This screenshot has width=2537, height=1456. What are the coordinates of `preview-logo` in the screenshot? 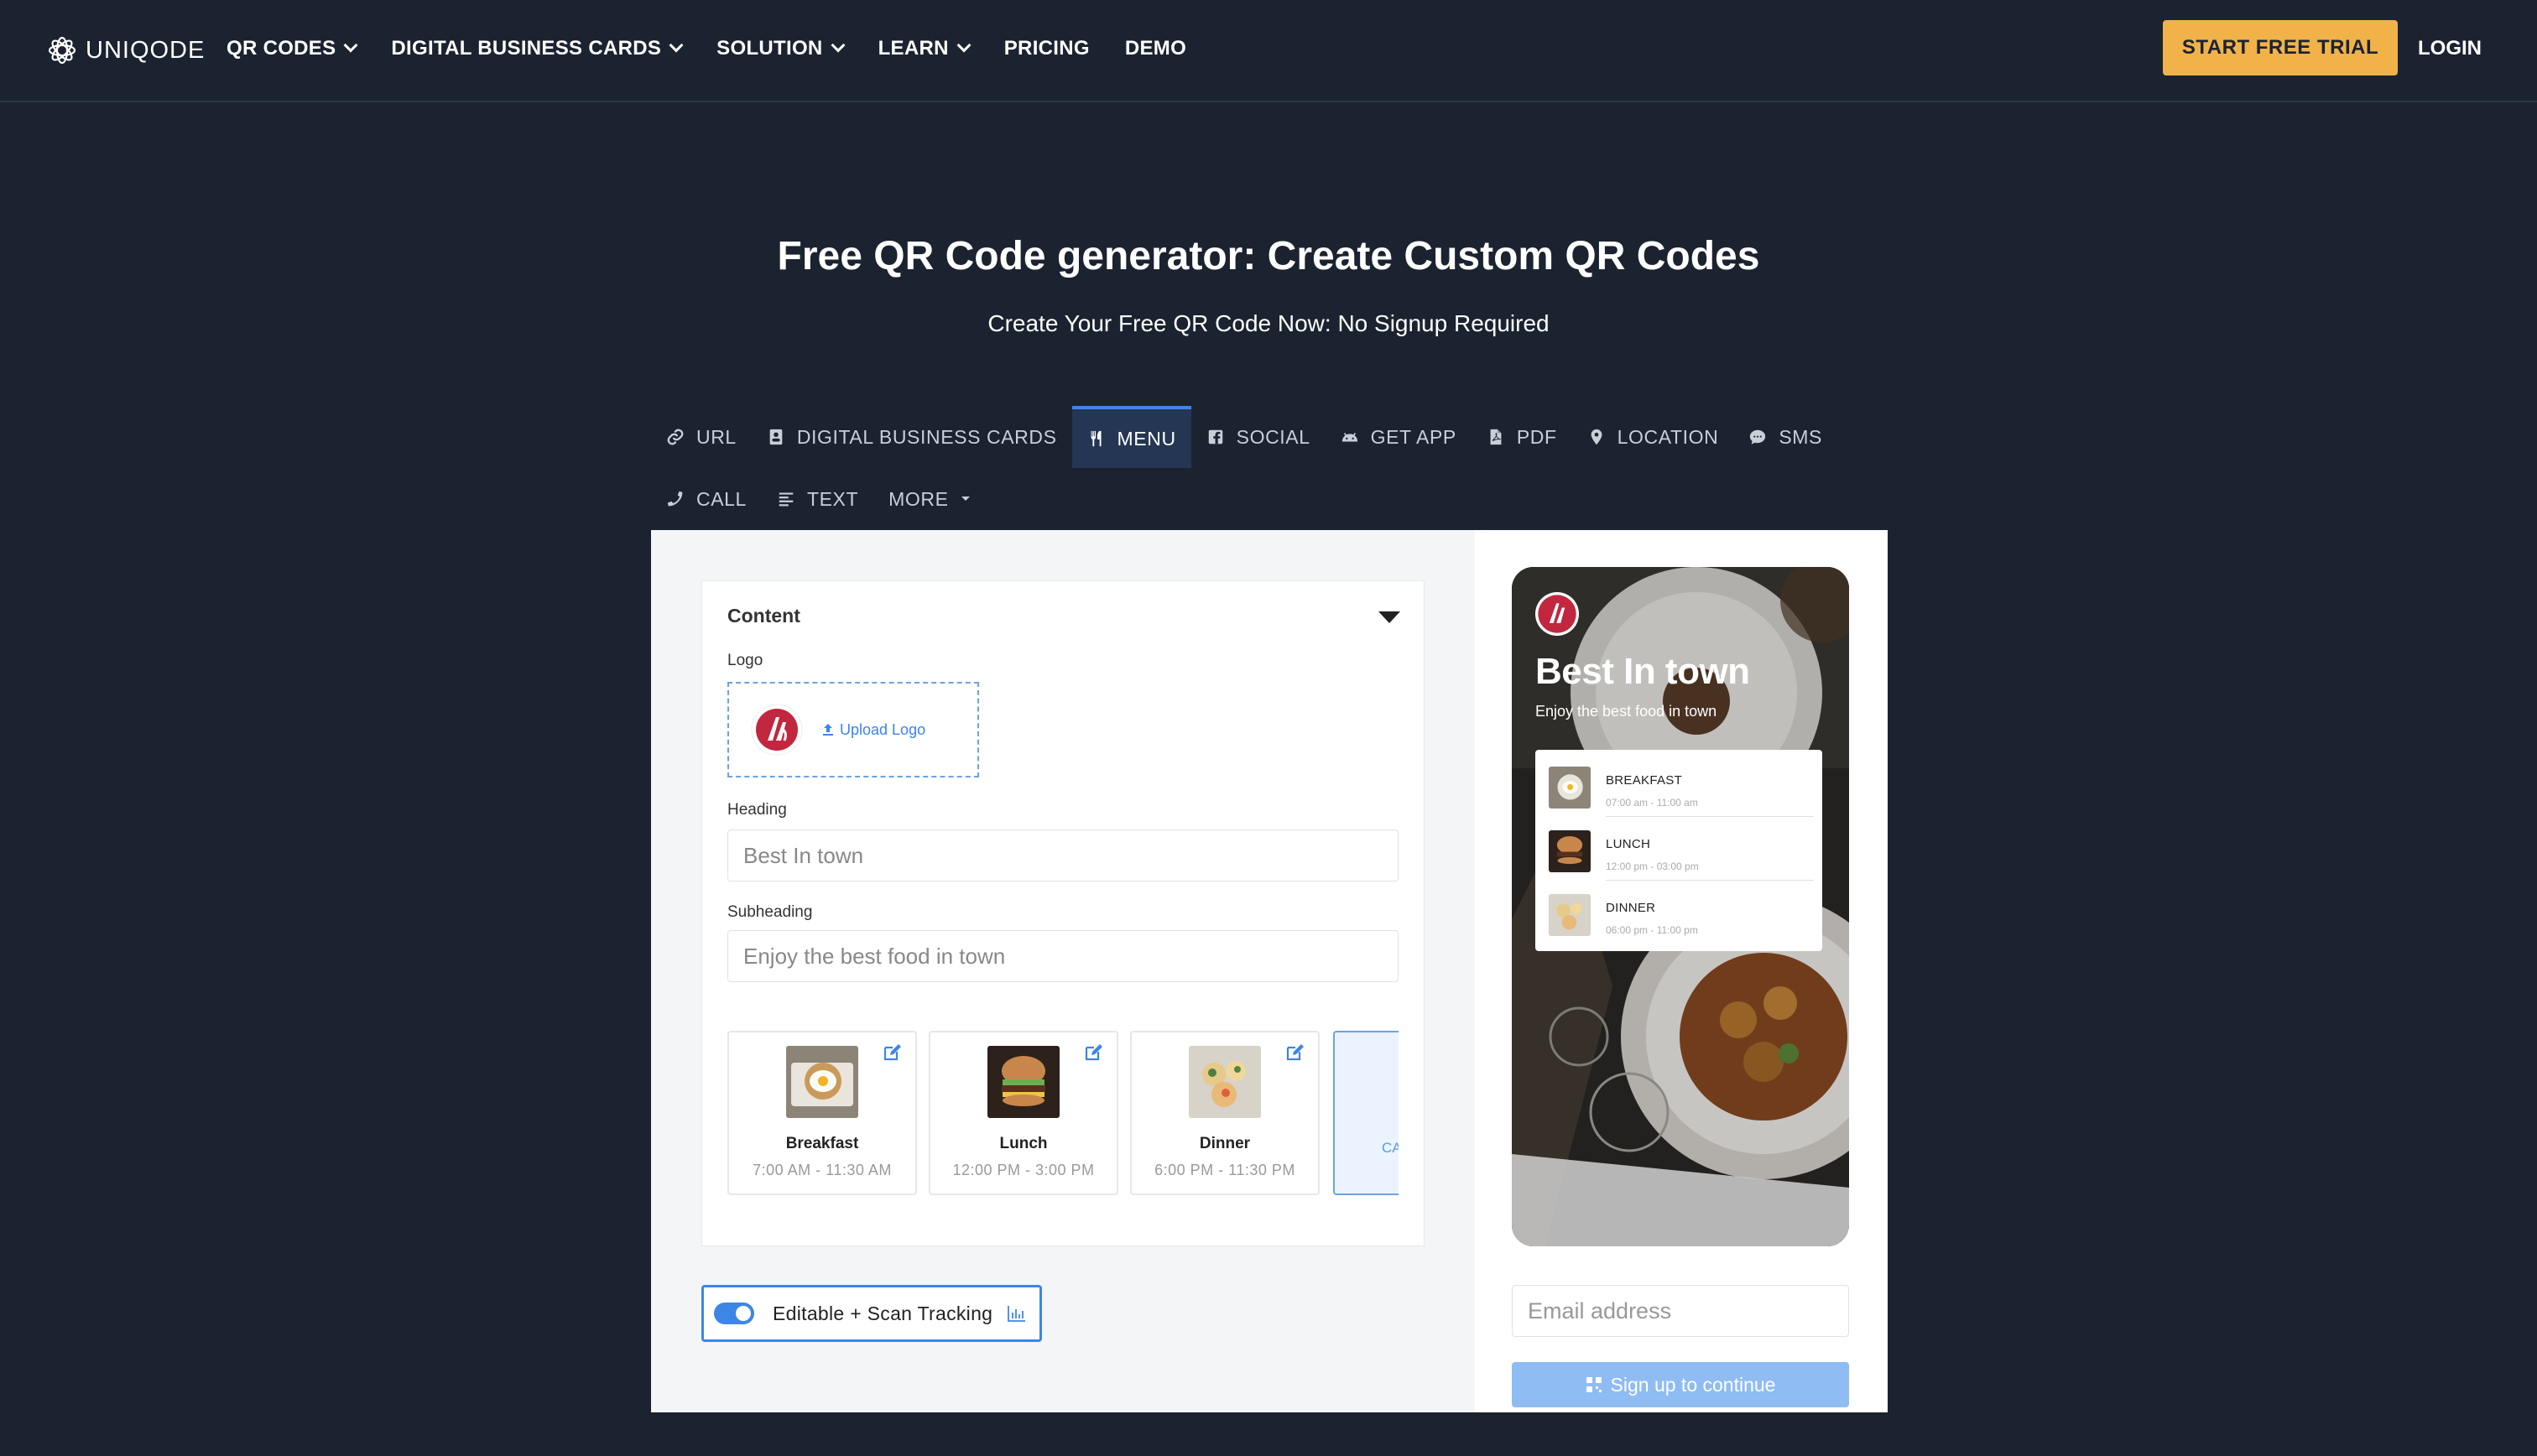 It's located at (1557, 614).